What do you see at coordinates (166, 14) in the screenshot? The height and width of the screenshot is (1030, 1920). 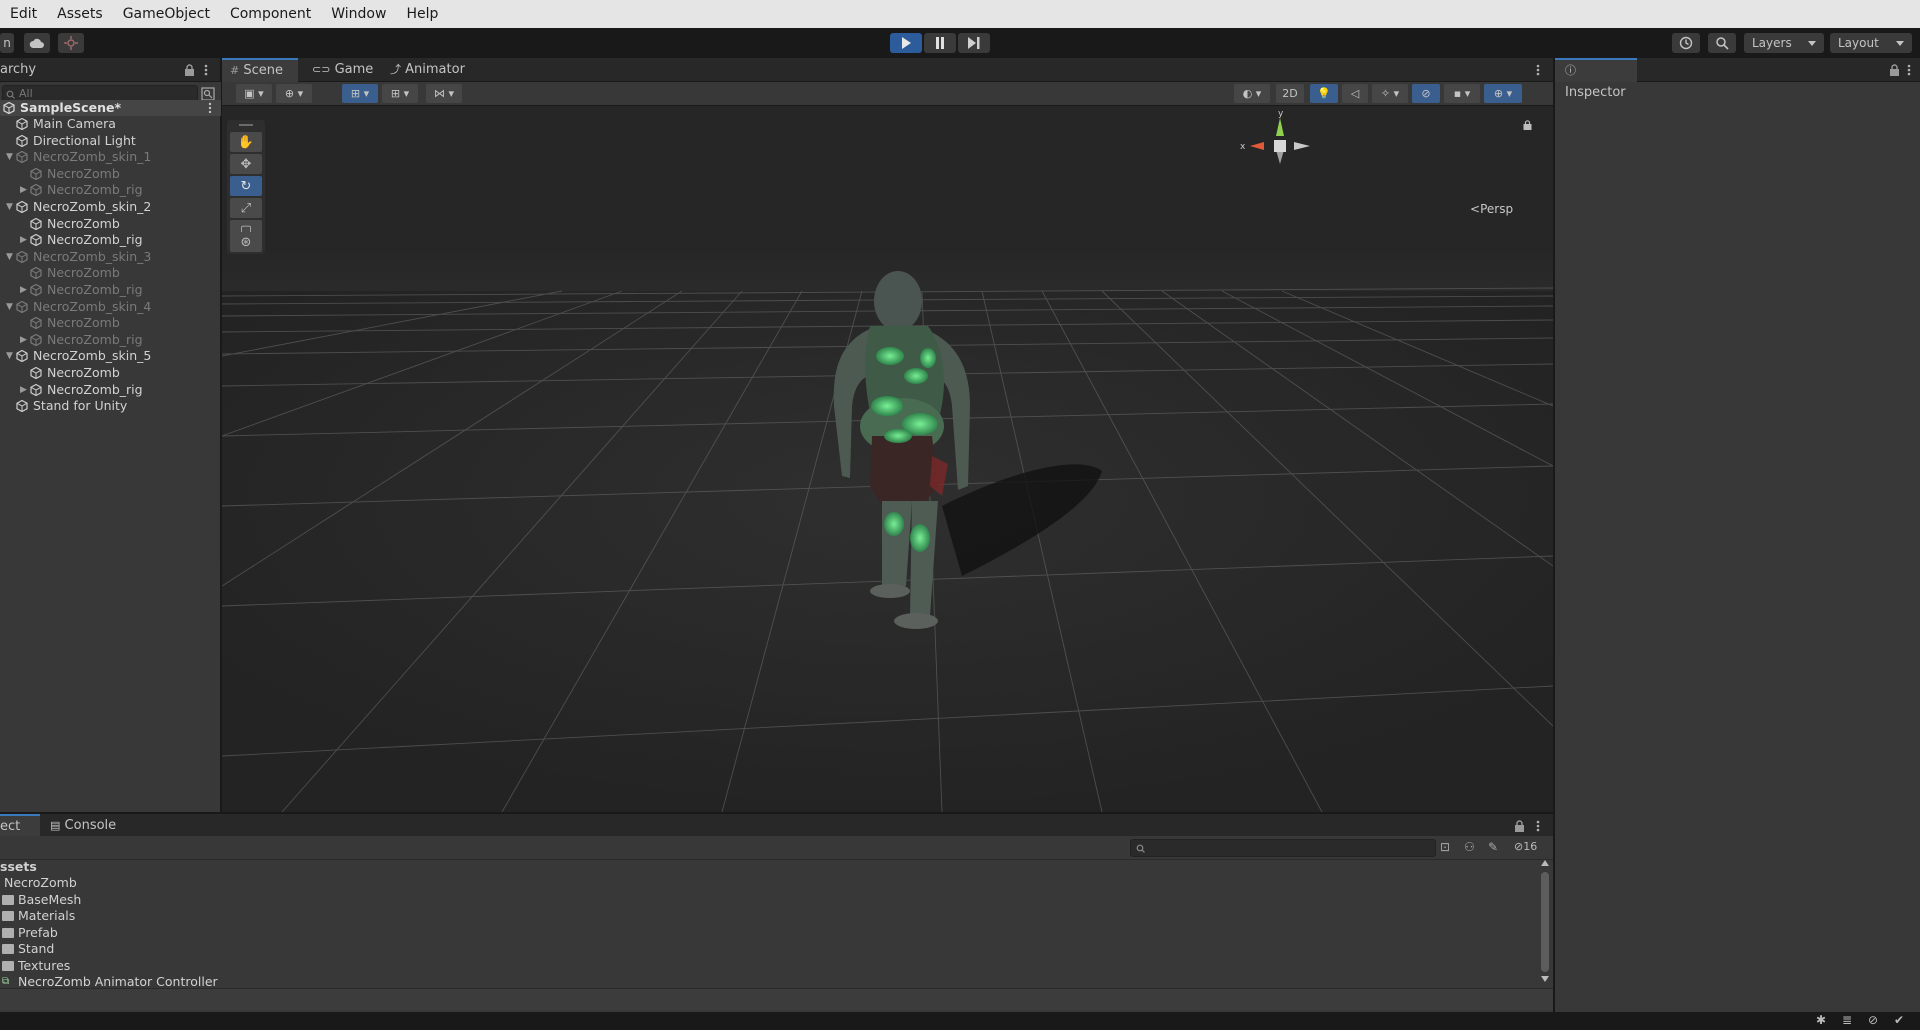 I see `menu-gameobject: GameObject` at bounding box center [166, 14].